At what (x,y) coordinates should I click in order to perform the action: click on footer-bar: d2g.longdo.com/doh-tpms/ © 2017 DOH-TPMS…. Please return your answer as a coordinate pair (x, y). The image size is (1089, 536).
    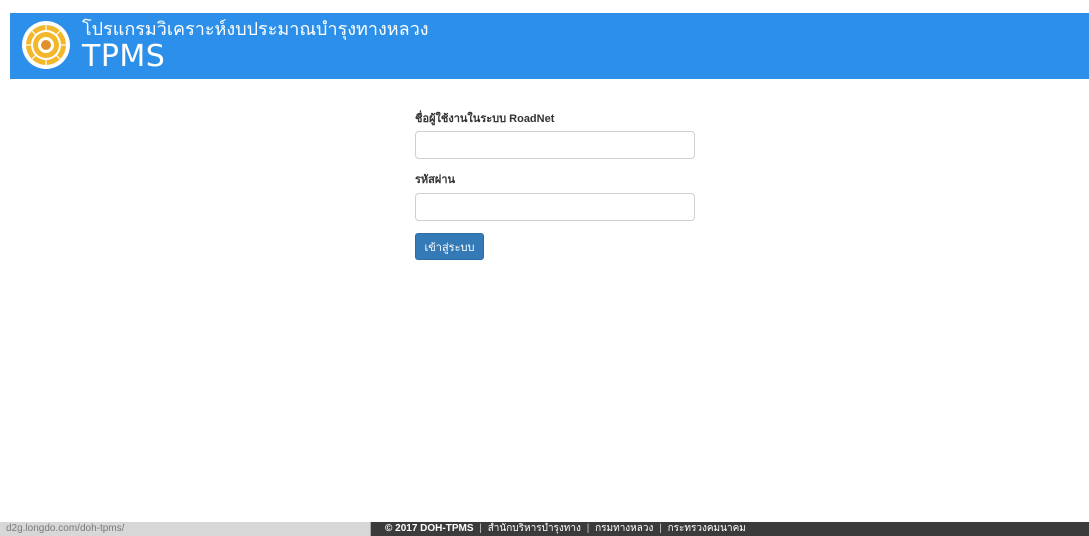
    Looking at the image, I should click on (544, 529).